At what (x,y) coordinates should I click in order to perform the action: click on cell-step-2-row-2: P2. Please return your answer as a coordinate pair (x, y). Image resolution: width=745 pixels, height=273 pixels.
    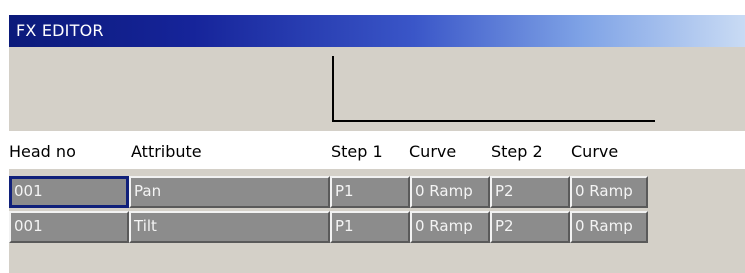
    Looking at the image, I should click on (530, 227).